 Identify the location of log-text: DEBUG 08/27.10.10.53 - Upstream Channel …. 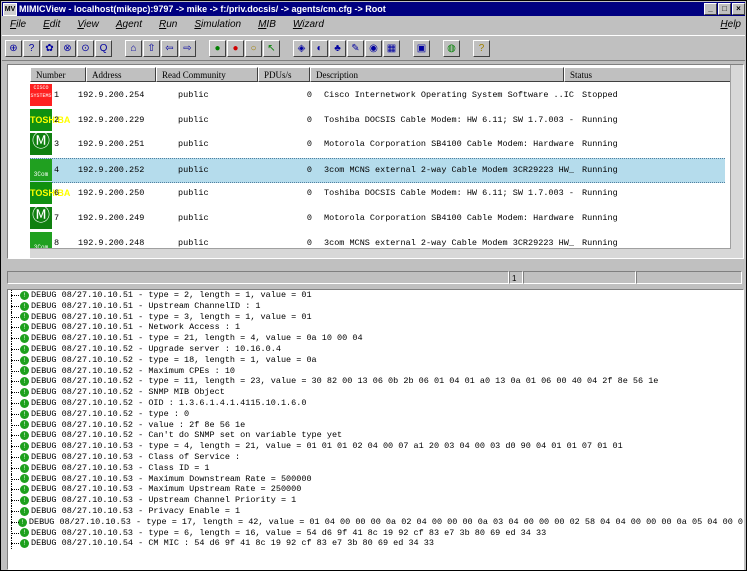
(164, 500).